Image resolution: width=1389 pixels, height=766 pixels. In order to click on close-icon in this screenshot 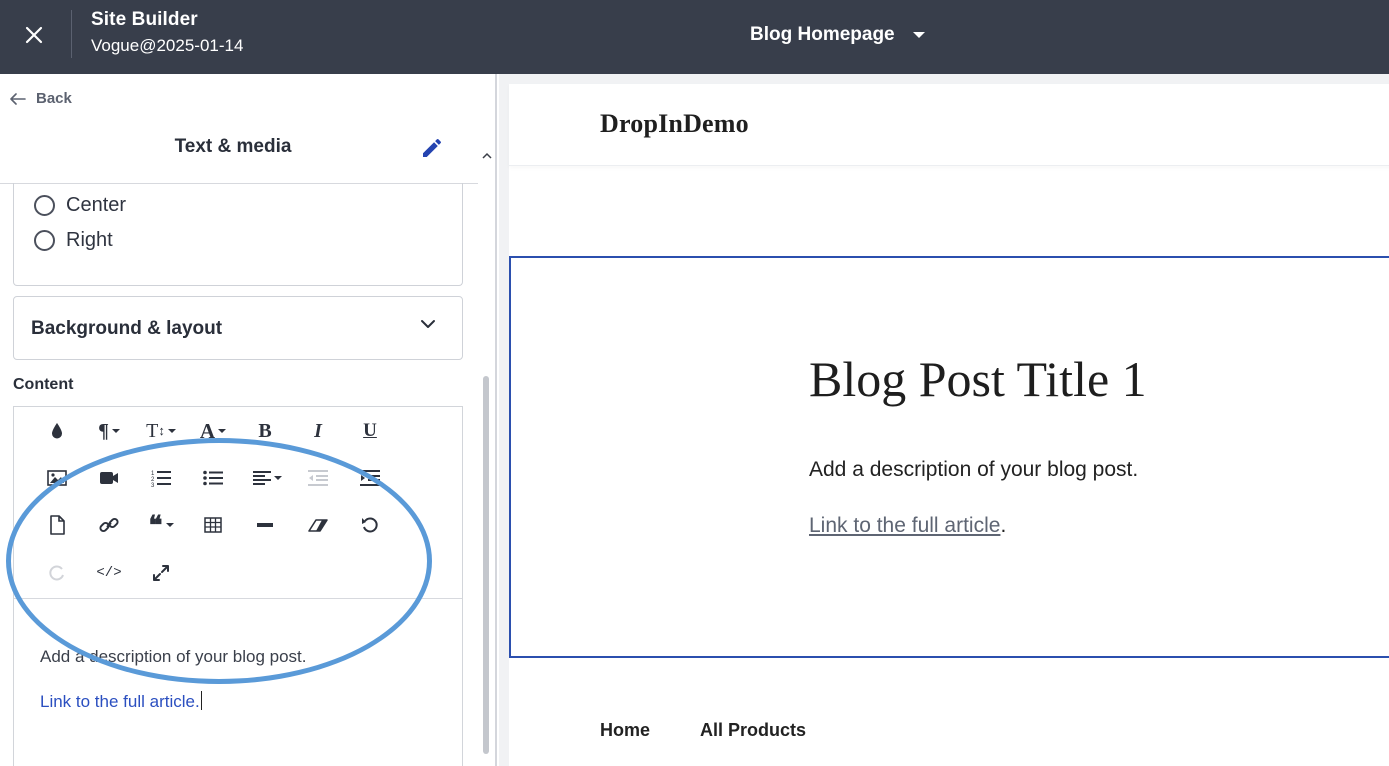, I will do `click(34, 35)`.